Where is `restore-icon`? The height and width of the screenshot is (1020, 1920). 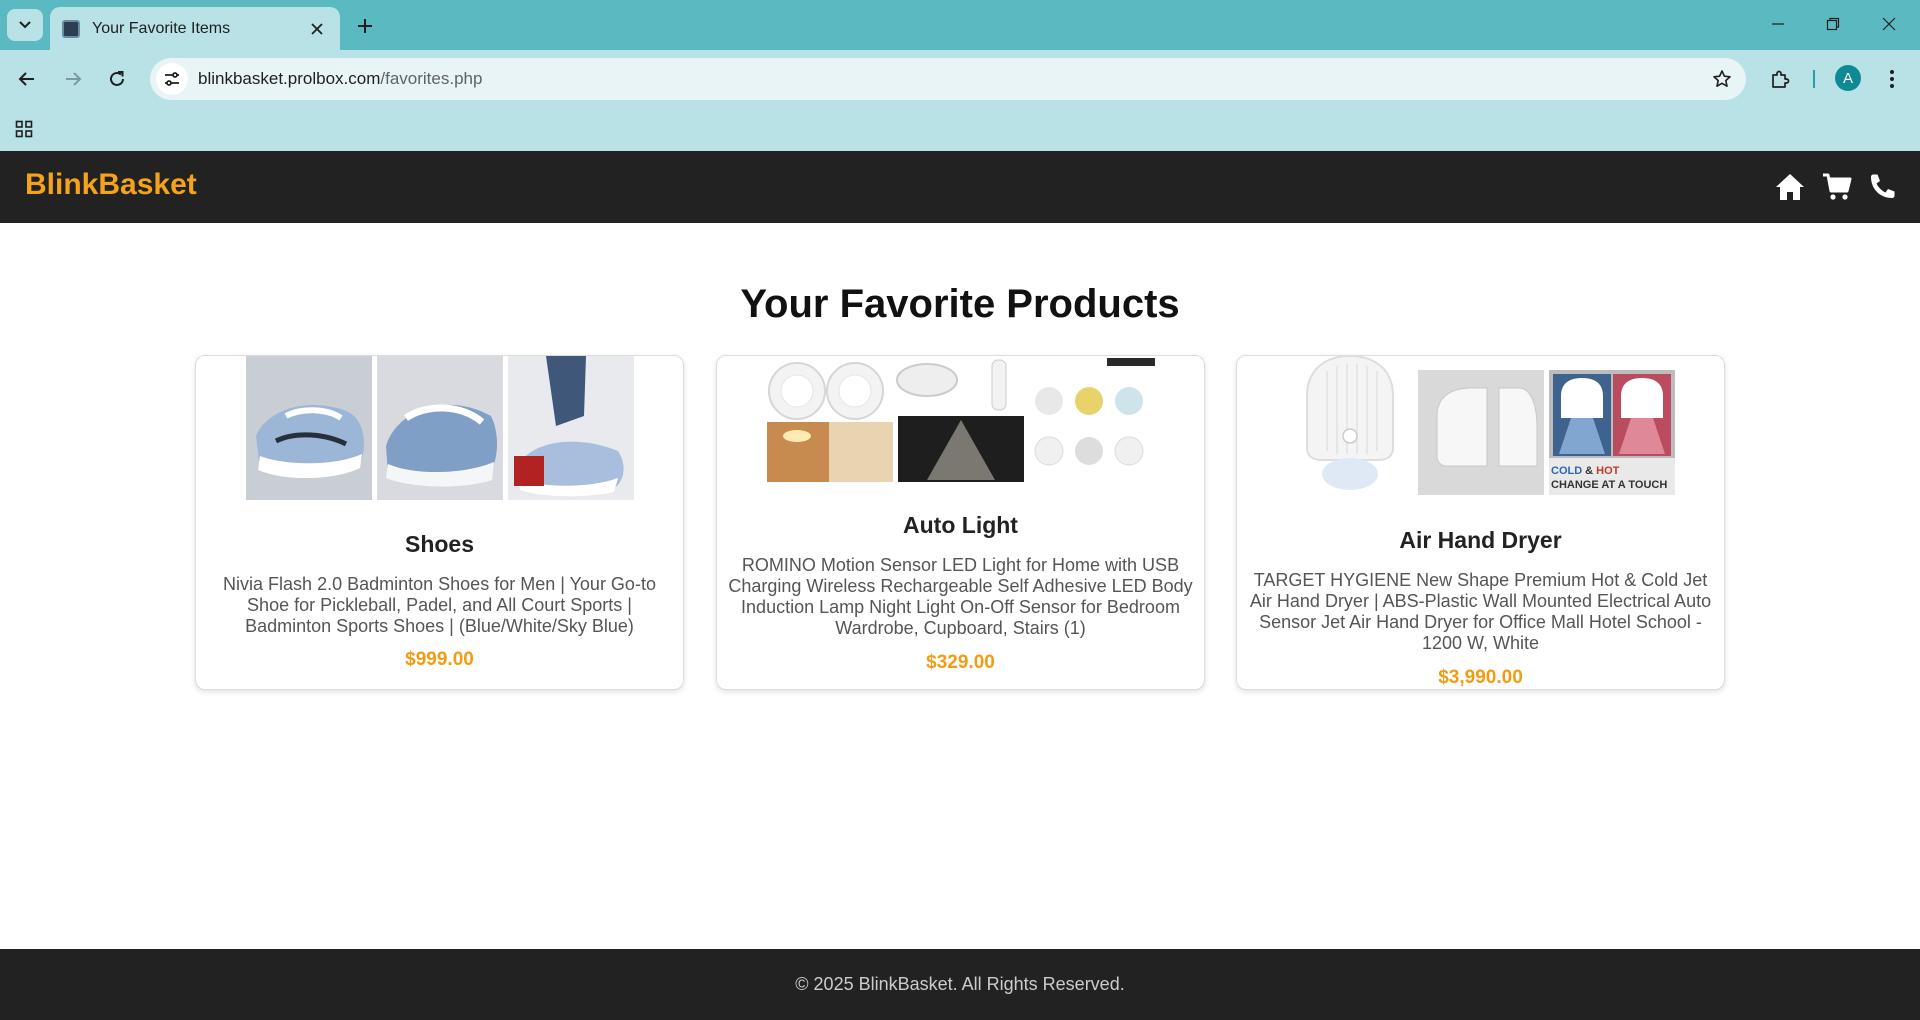 restore-icon is located at coordinates (1833, 24).